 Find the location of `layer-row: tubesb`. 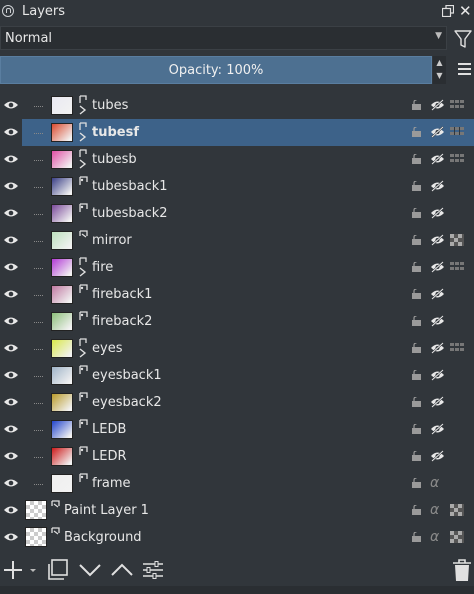

layer-row: tubesb is located at coordinates (237, 159).